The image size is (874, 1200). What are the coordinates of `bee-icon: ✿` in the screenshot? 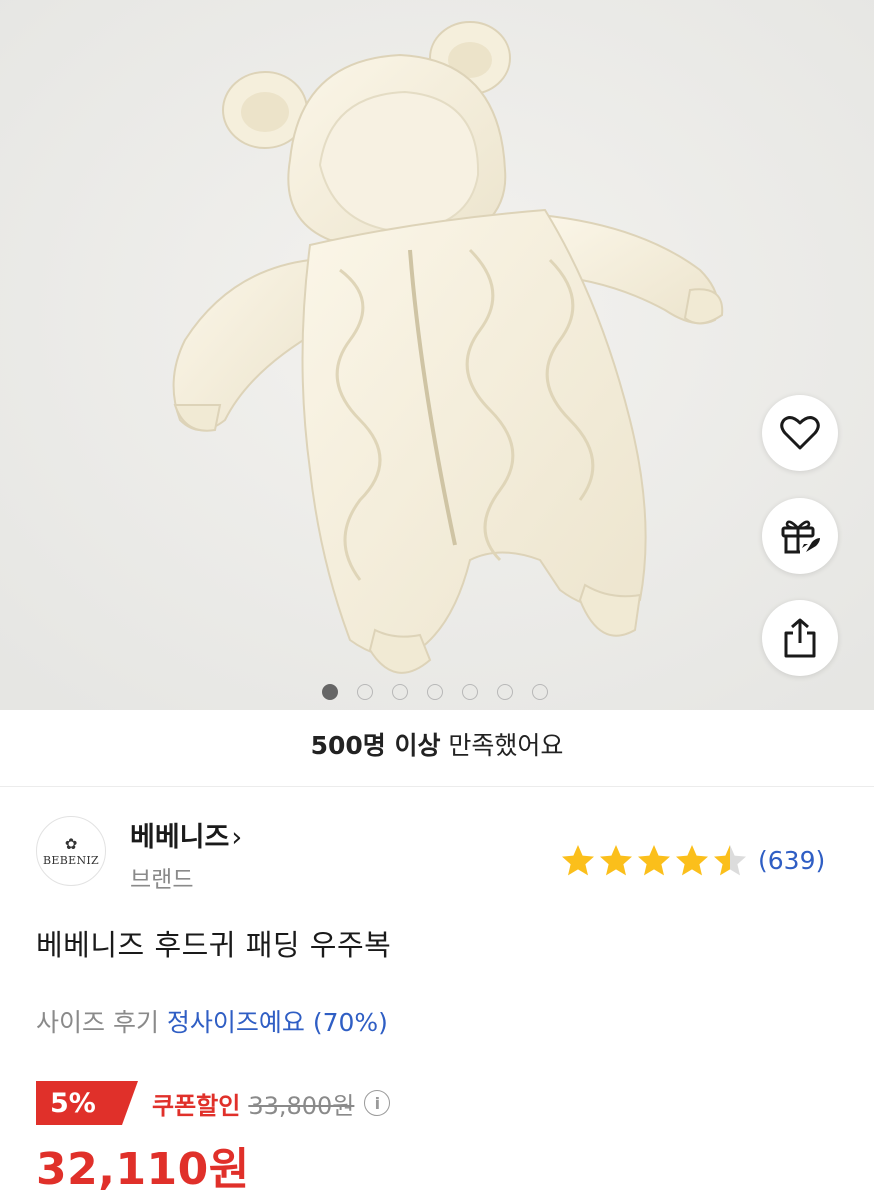 It's located at (71, 843).